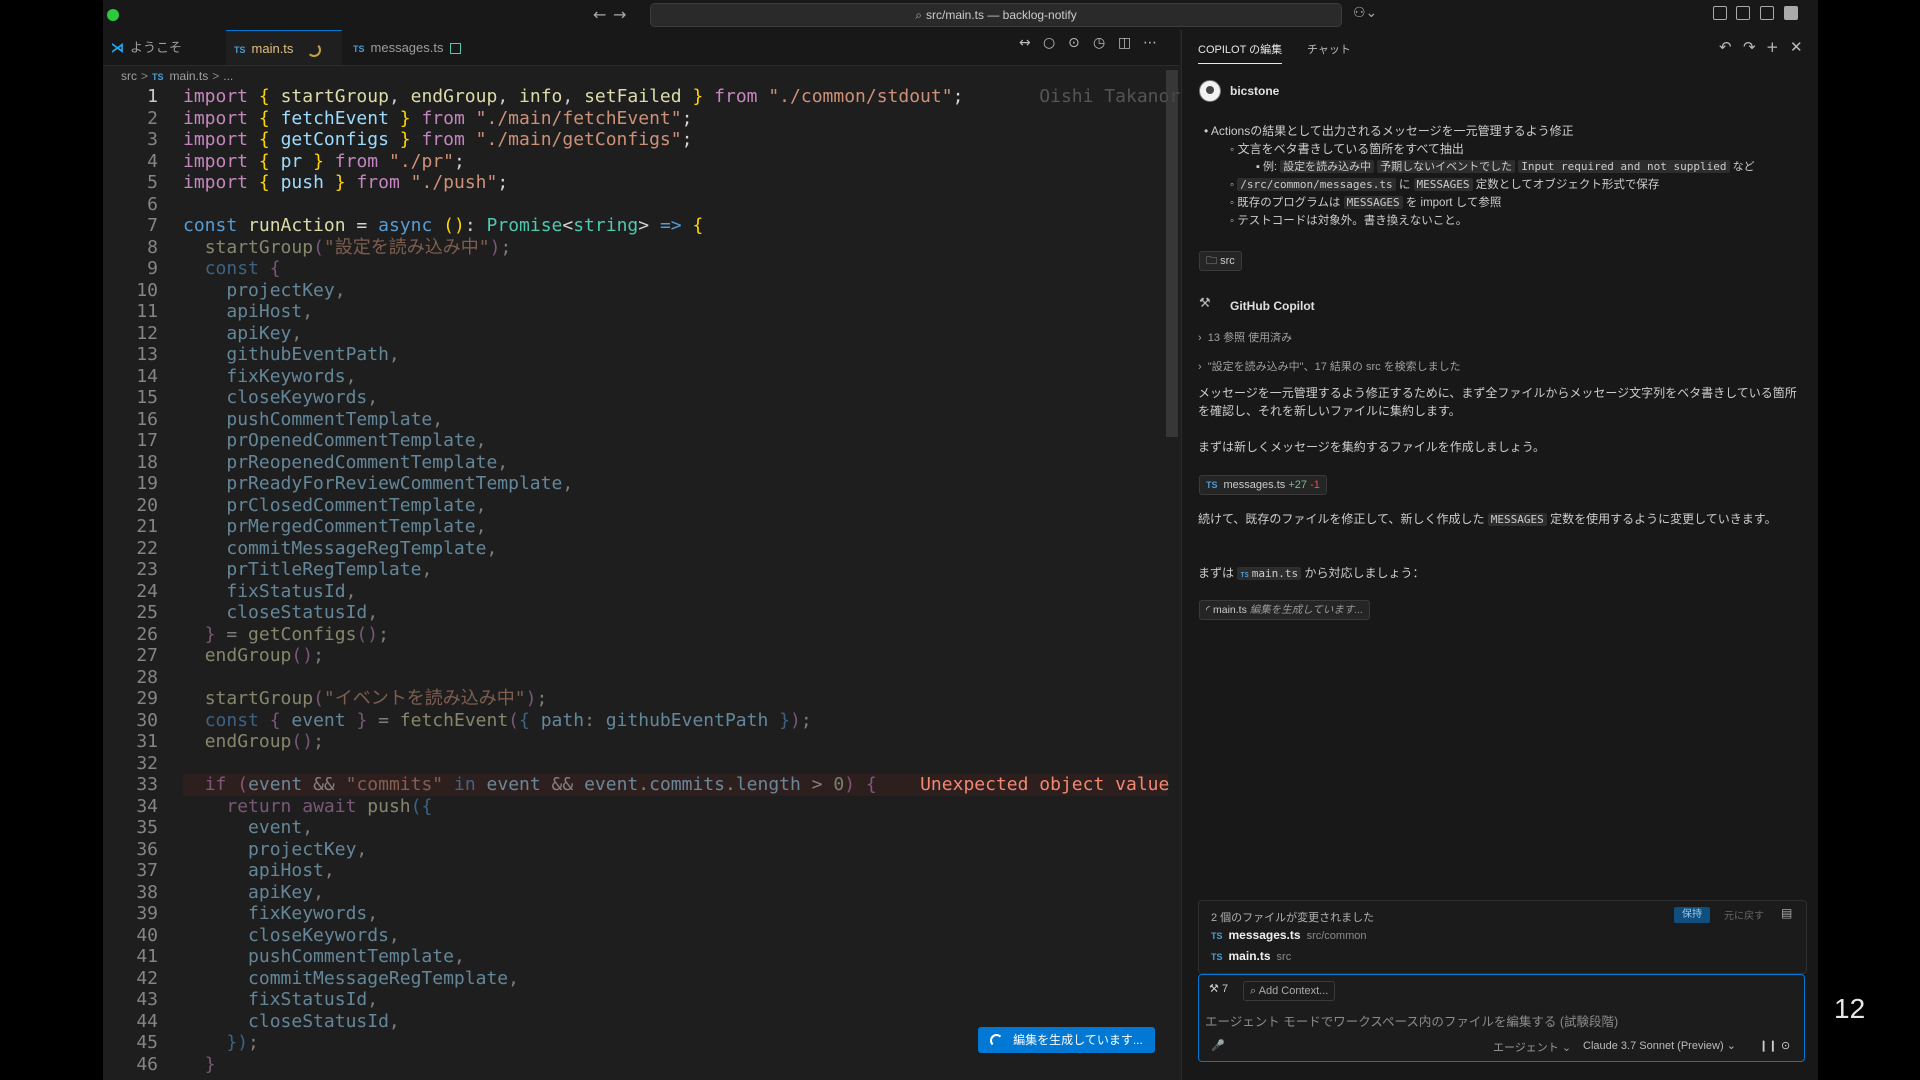  I want to click on line-number: 25, so click(147, 612).